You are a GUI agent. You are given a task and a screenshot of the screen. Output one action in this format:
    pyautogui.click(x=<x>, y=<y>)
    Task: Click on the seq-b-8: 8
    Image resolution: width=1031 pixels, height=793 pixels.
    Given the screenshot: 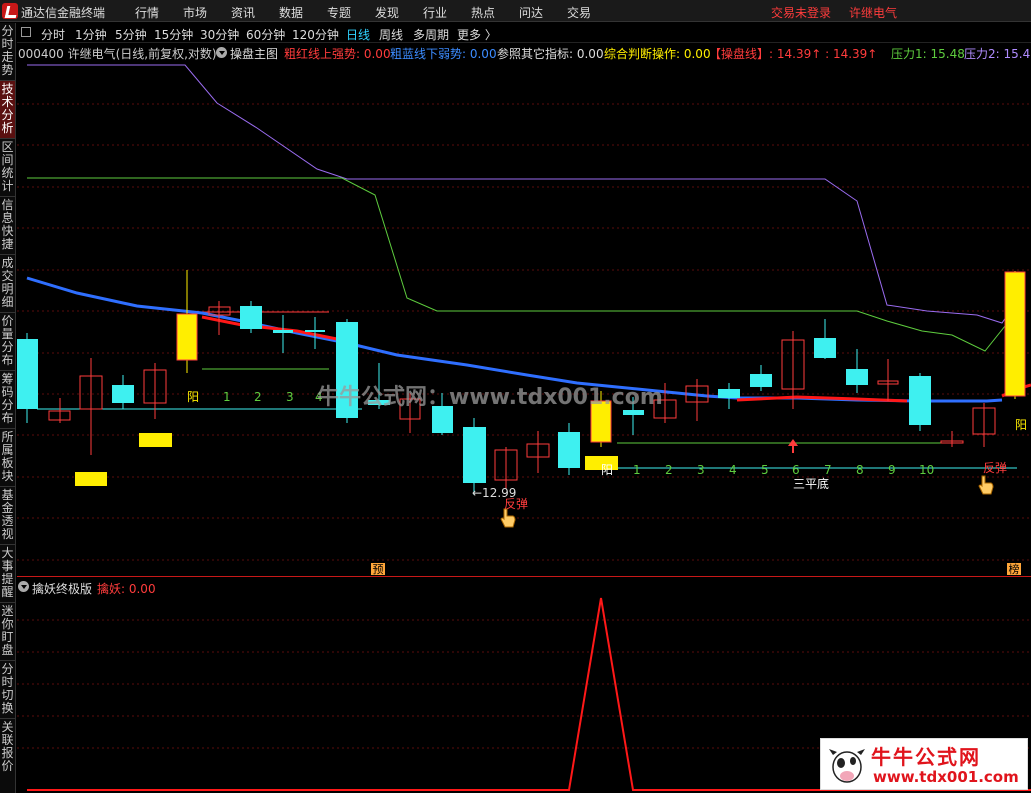 What is the action you would take?
    pyautogui.click(x=860, y=470)
    